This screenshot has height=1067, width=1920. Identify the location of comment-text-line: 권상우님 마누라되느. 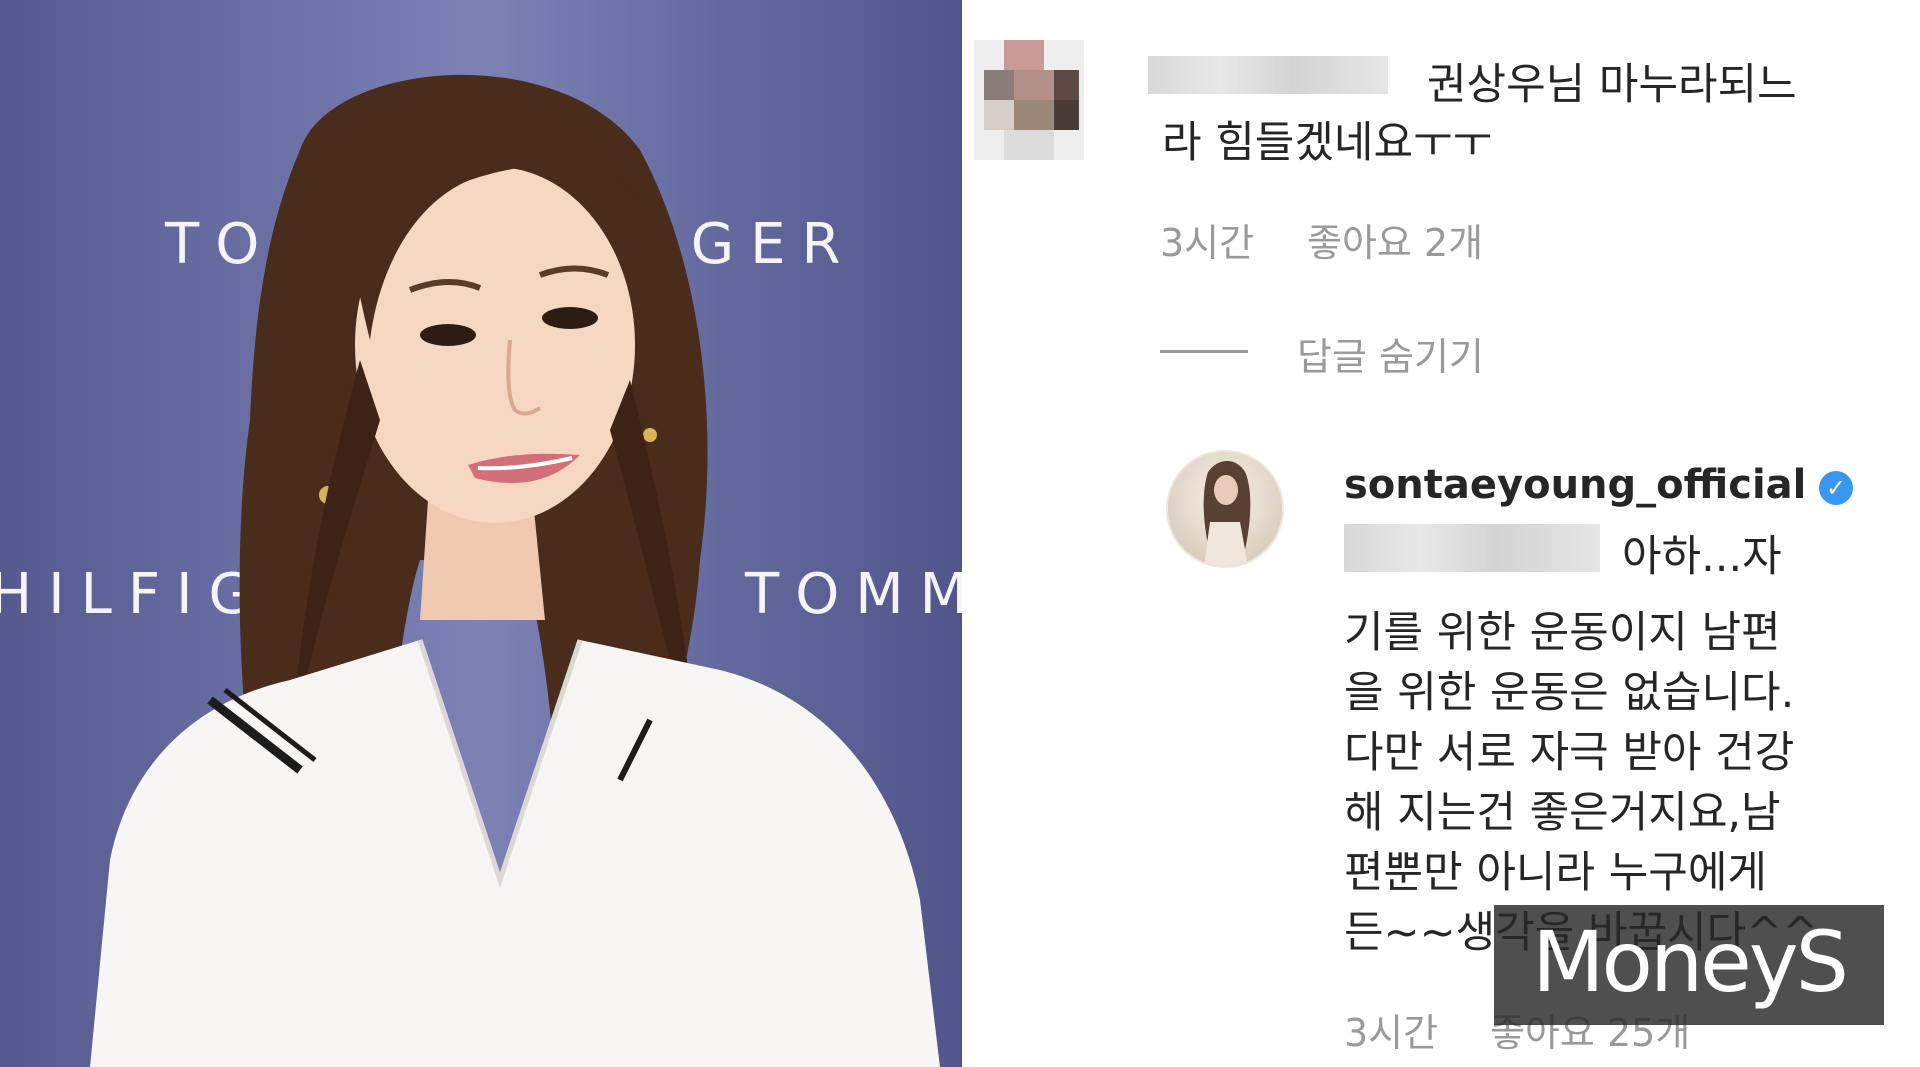
(1612, 85).